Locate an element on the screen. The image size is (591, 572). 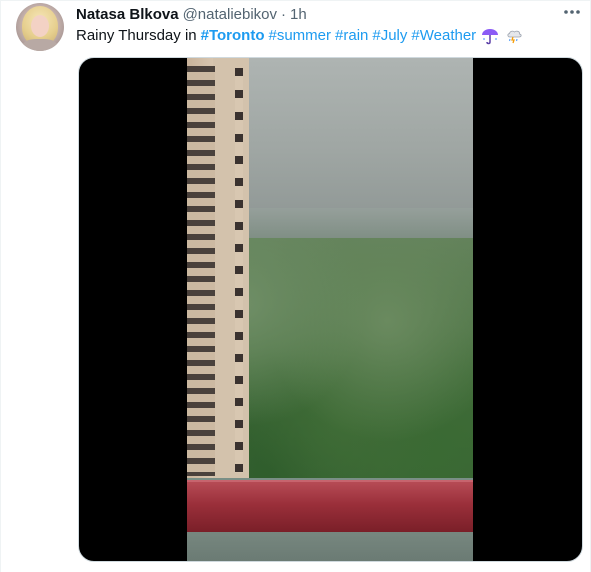
apartment-building is located at coordinates (218, 268).